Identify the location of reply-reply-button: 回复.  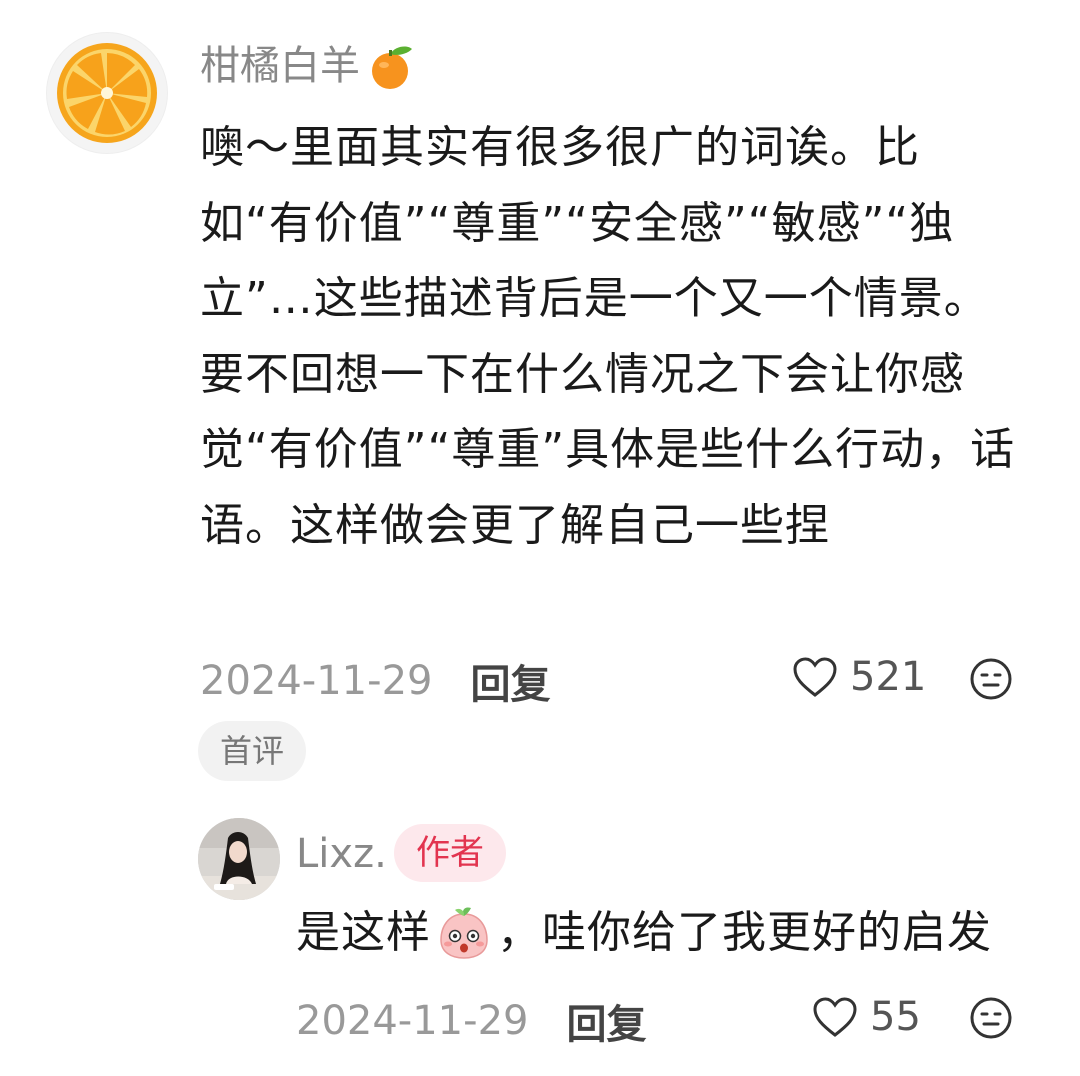
(606, 1021).